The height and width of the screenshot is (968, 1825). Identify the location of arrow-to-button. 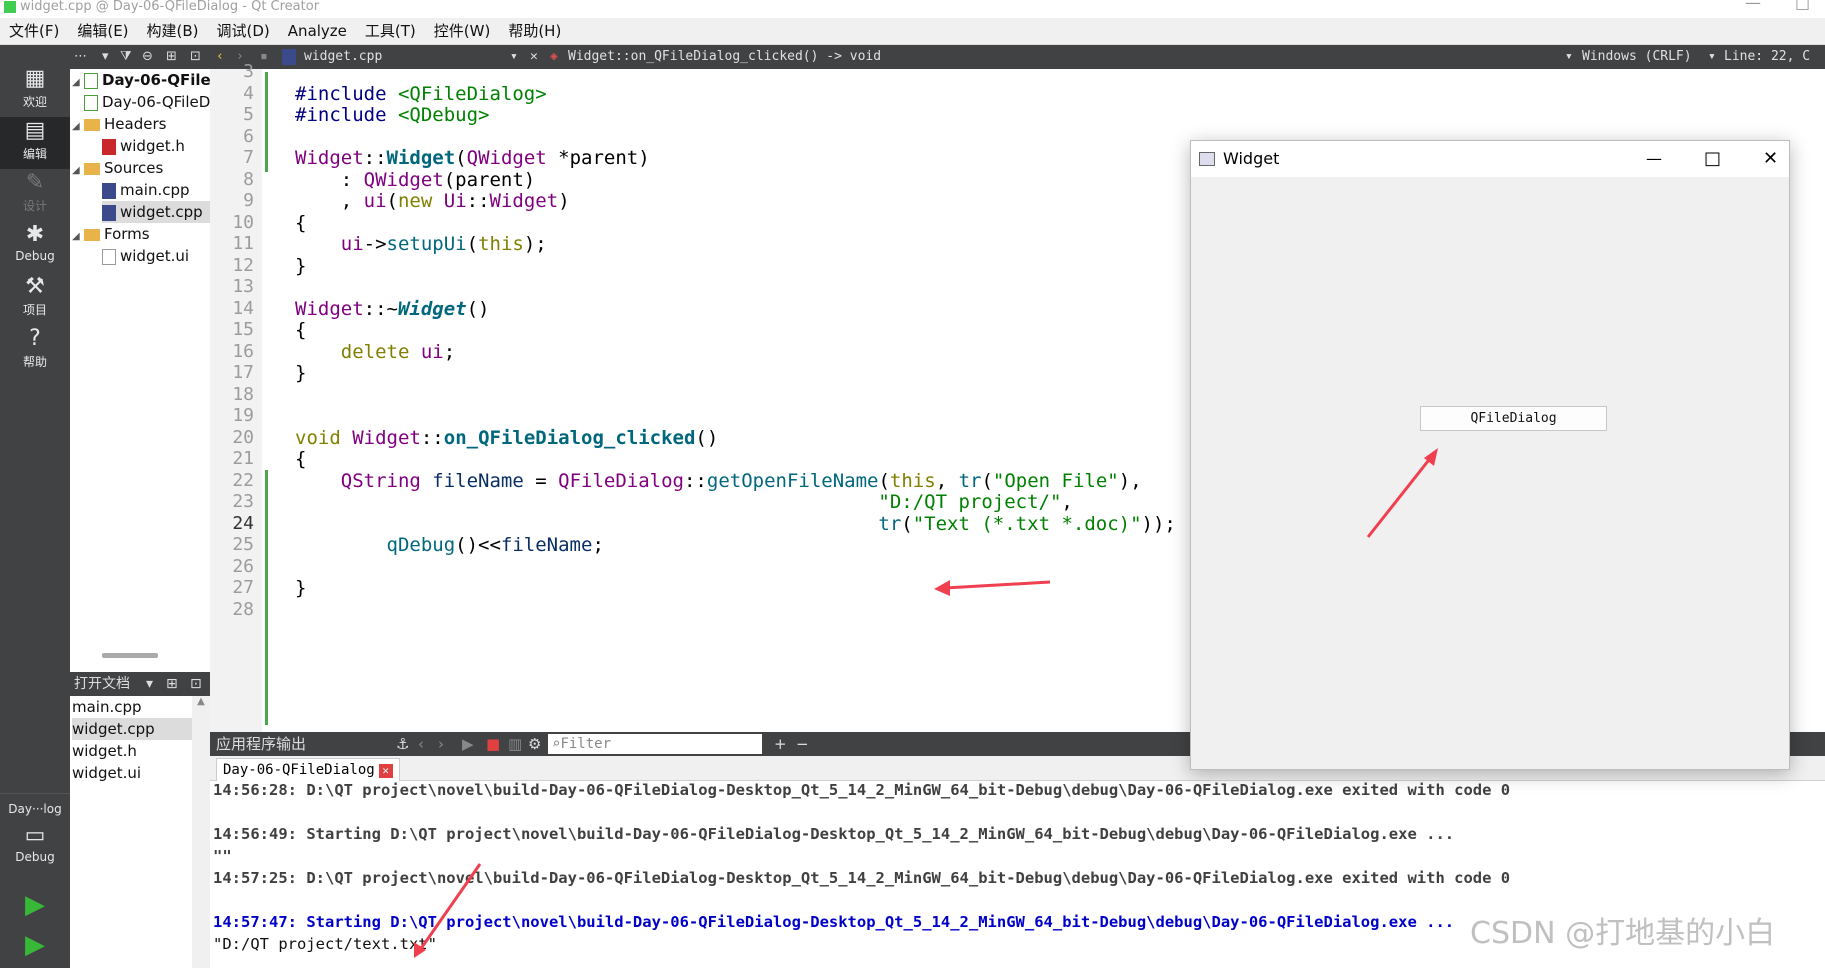
(1402, 493).